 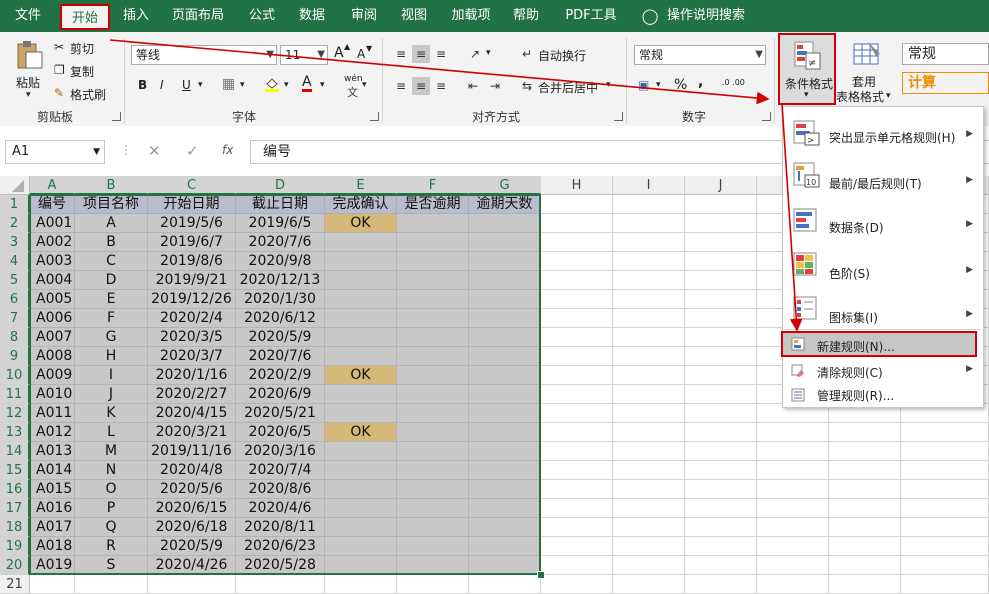 What do you see at coordinates (361, 54) in the screenshot?
I see `shrink-font-button: A` at bounding box center [361, 54].